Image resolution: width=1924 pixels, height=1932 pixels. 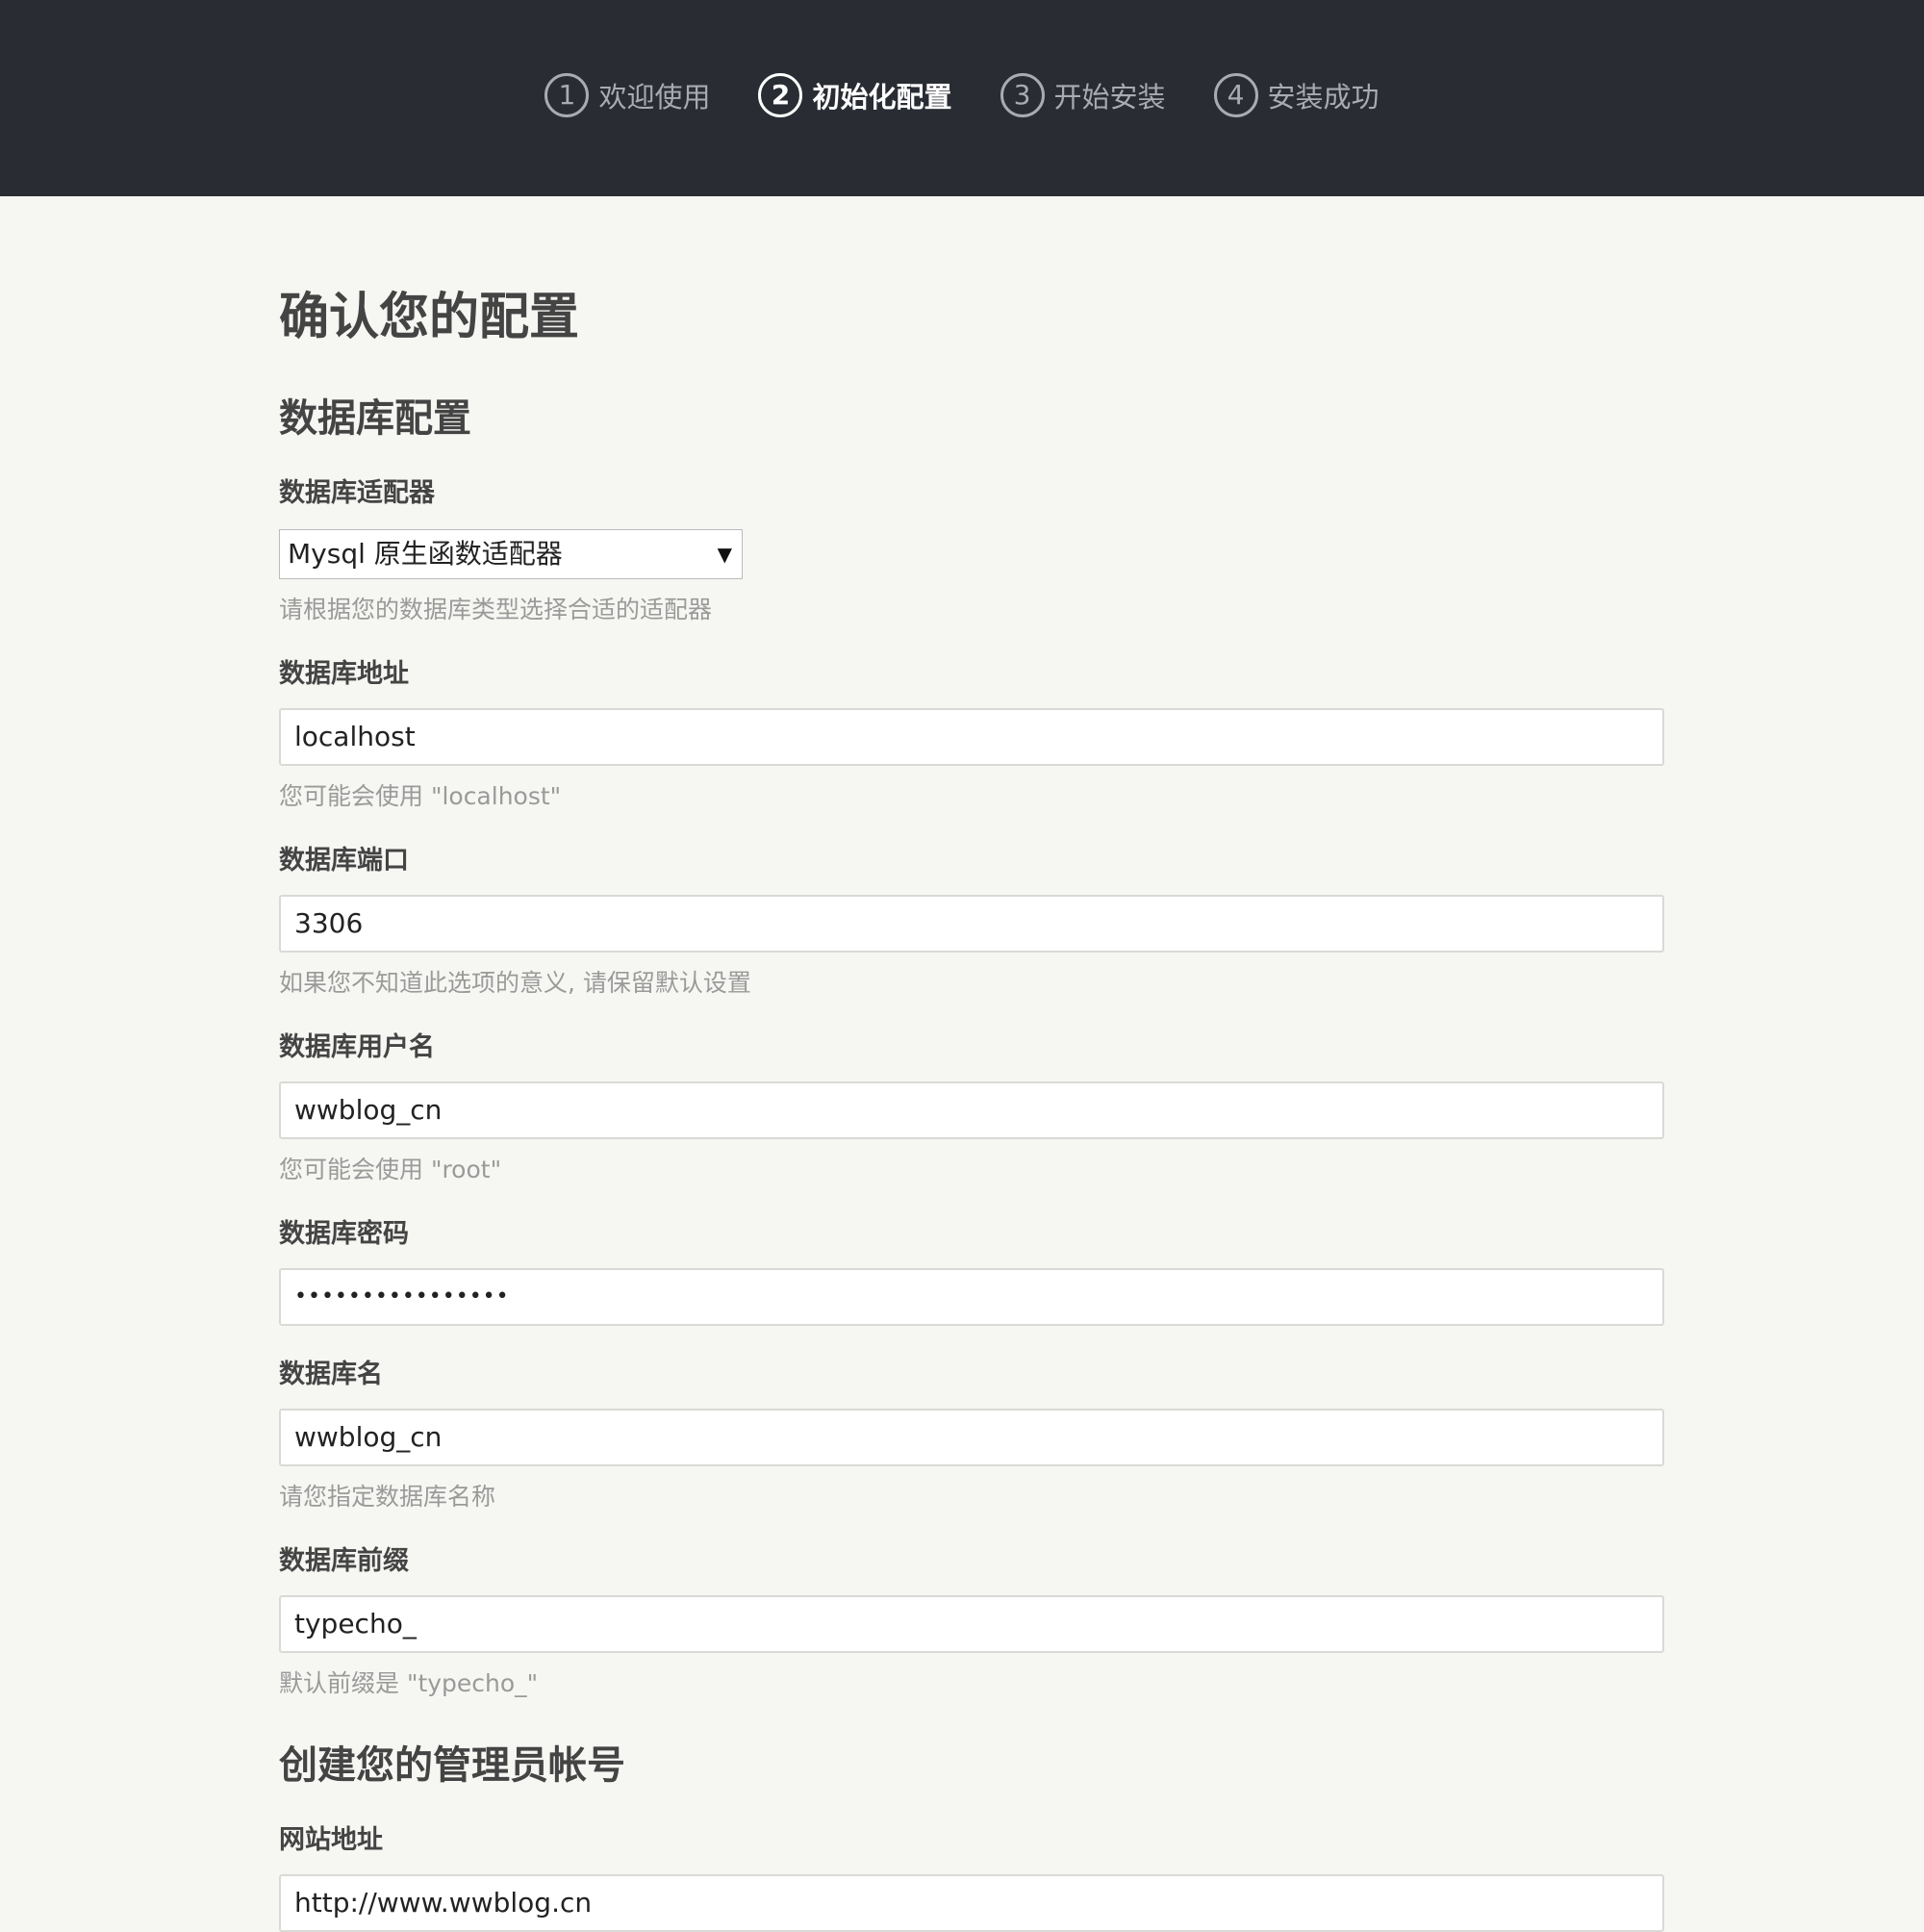 I want to click on admin-section-title: 创建您的管理员帐号, so click(x=452, y=1765).